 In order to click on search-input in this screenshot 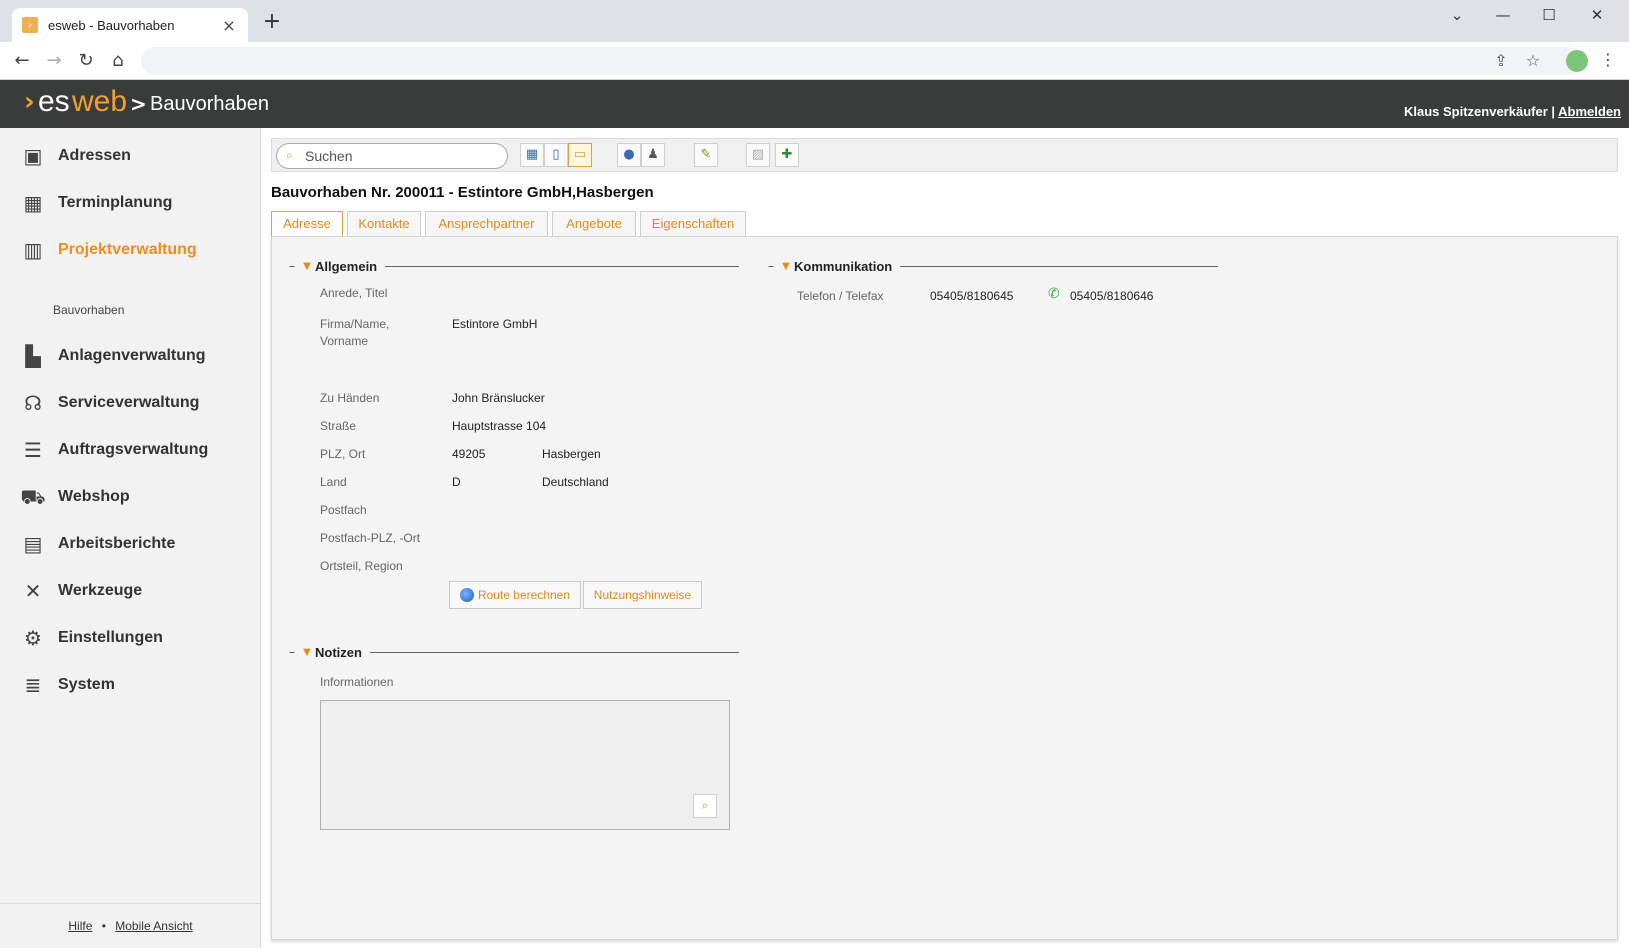, I will do `click(402, 156)`.